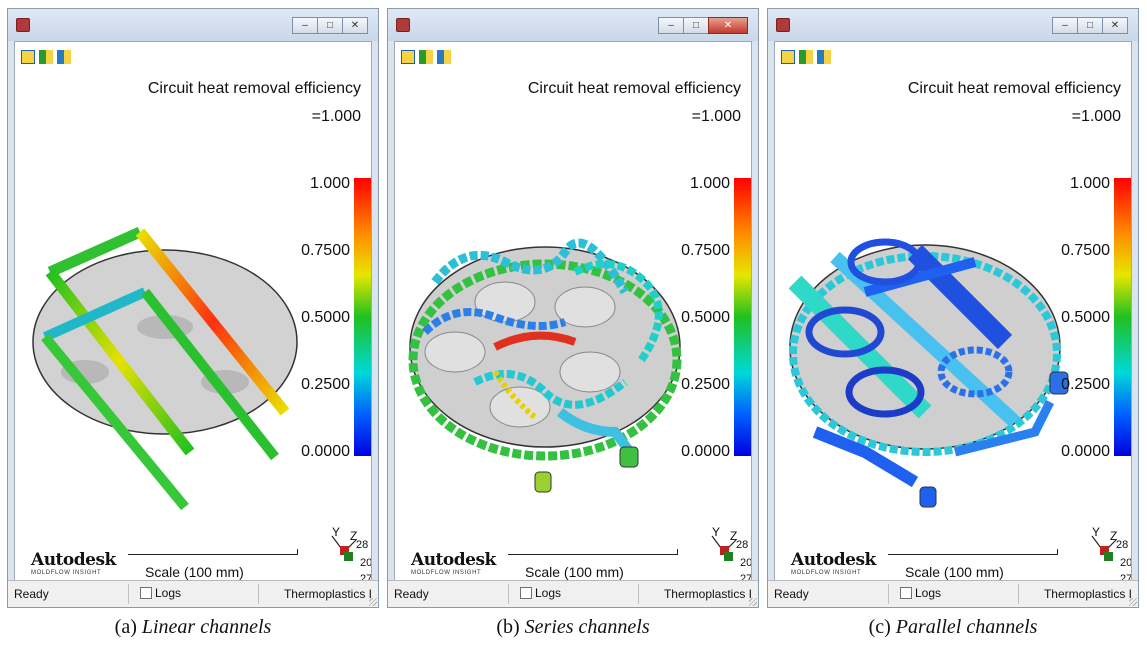 This screenshot has height=646, width=1147. Describe the element at coordinates (966, 627) in the screenshot. I see `caption-text: Parallel channels` at that location.